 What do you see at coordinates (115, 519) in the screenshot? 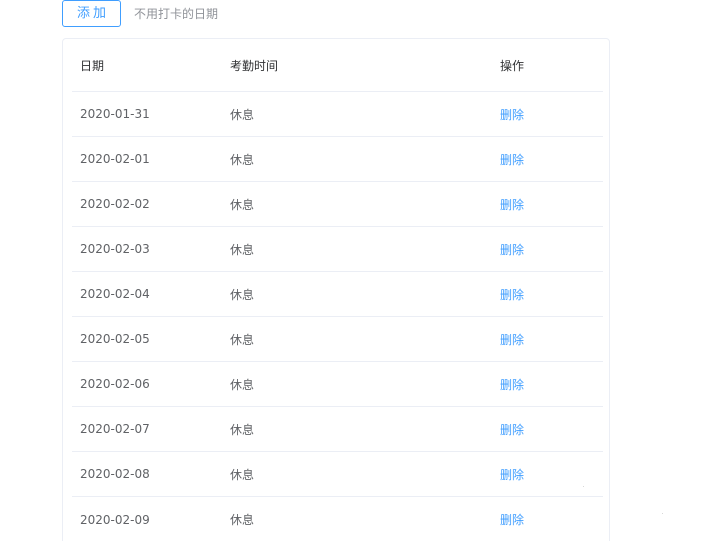
I see `date-cell: 2020-02-09` at bounding box center [115, 519].